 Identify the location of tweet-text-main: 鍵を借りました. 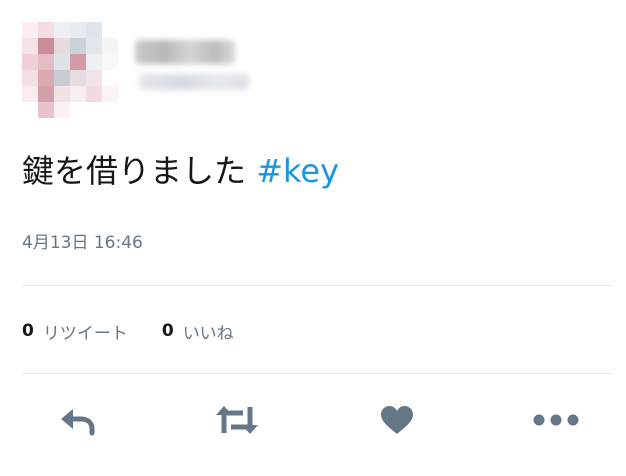
(134, 171).